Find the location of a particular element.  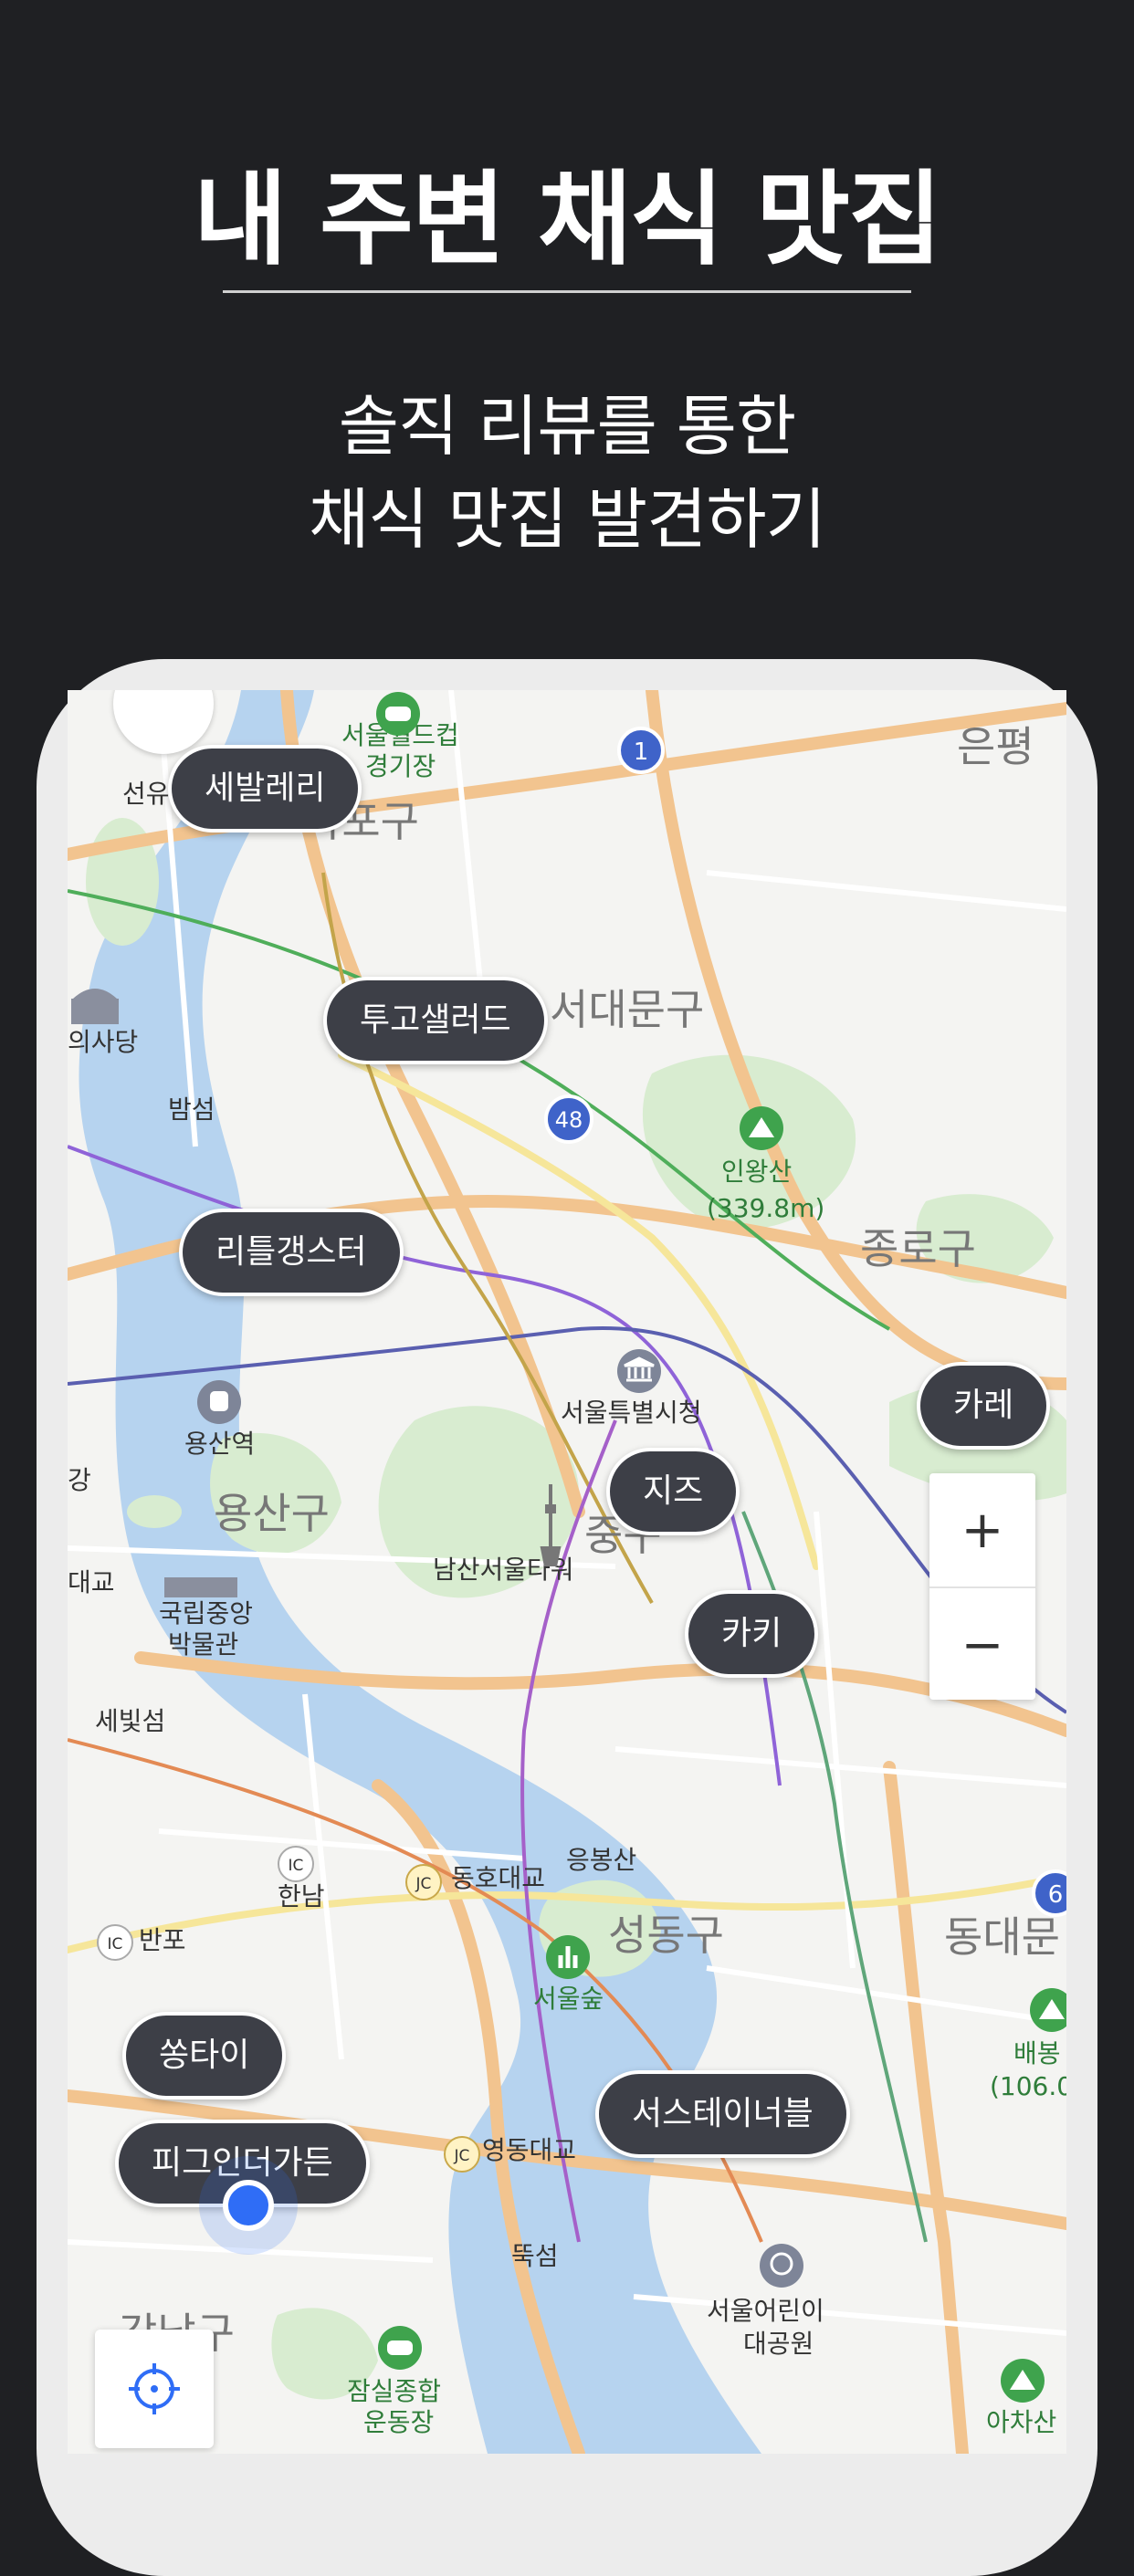

place-label: 박물관 is located at coordinates (203, 1644).